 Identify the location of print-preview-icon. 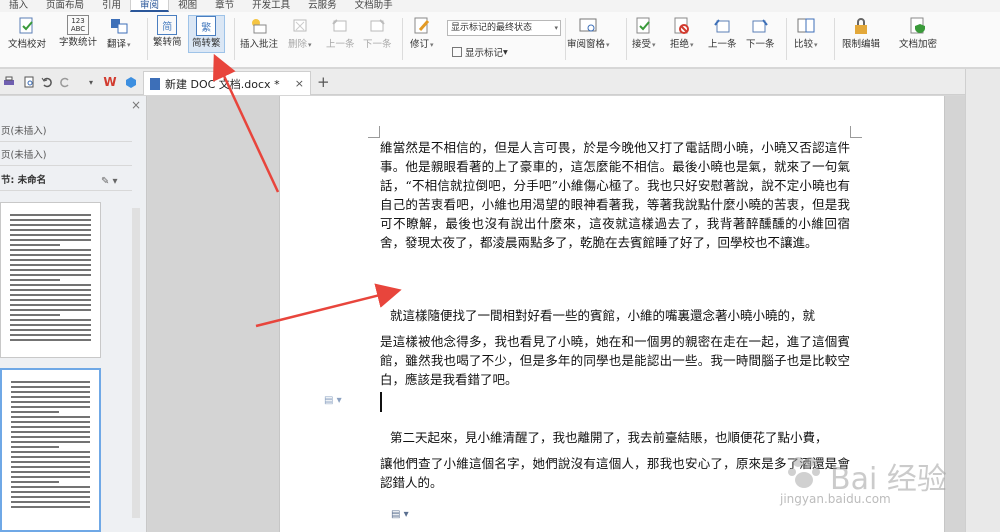
(29, 82).